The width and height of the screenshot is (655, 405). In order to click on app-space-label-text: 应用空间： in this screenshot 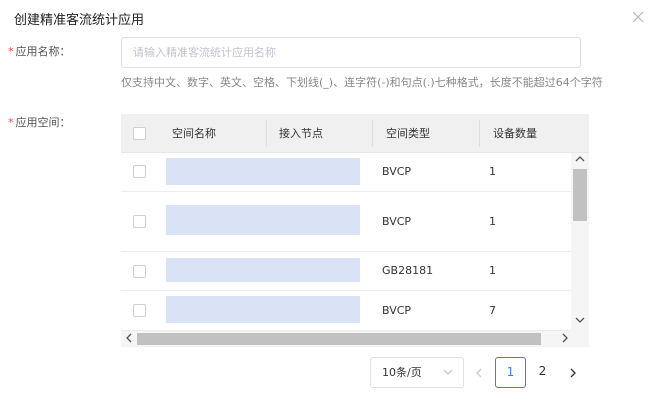, I will do `click(43, 122)`.